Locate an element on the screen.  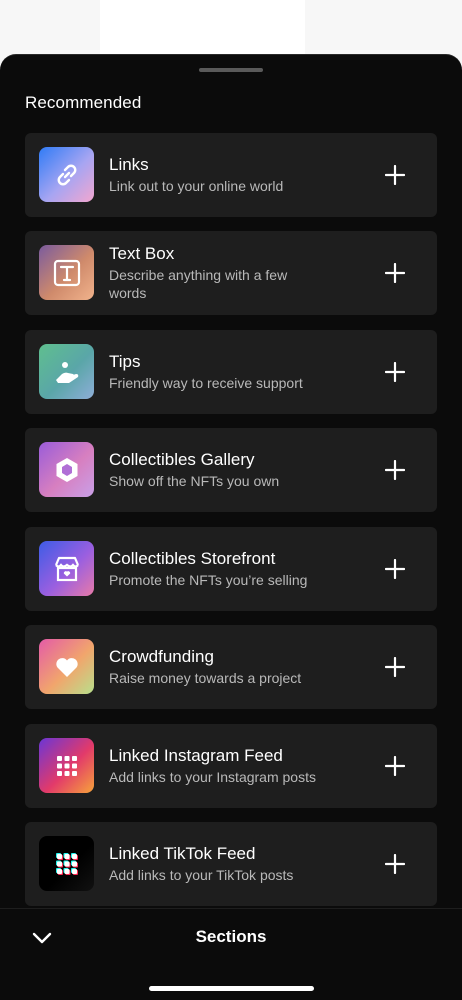
bottom-bar: Sections is located at coordinates (231, 954).